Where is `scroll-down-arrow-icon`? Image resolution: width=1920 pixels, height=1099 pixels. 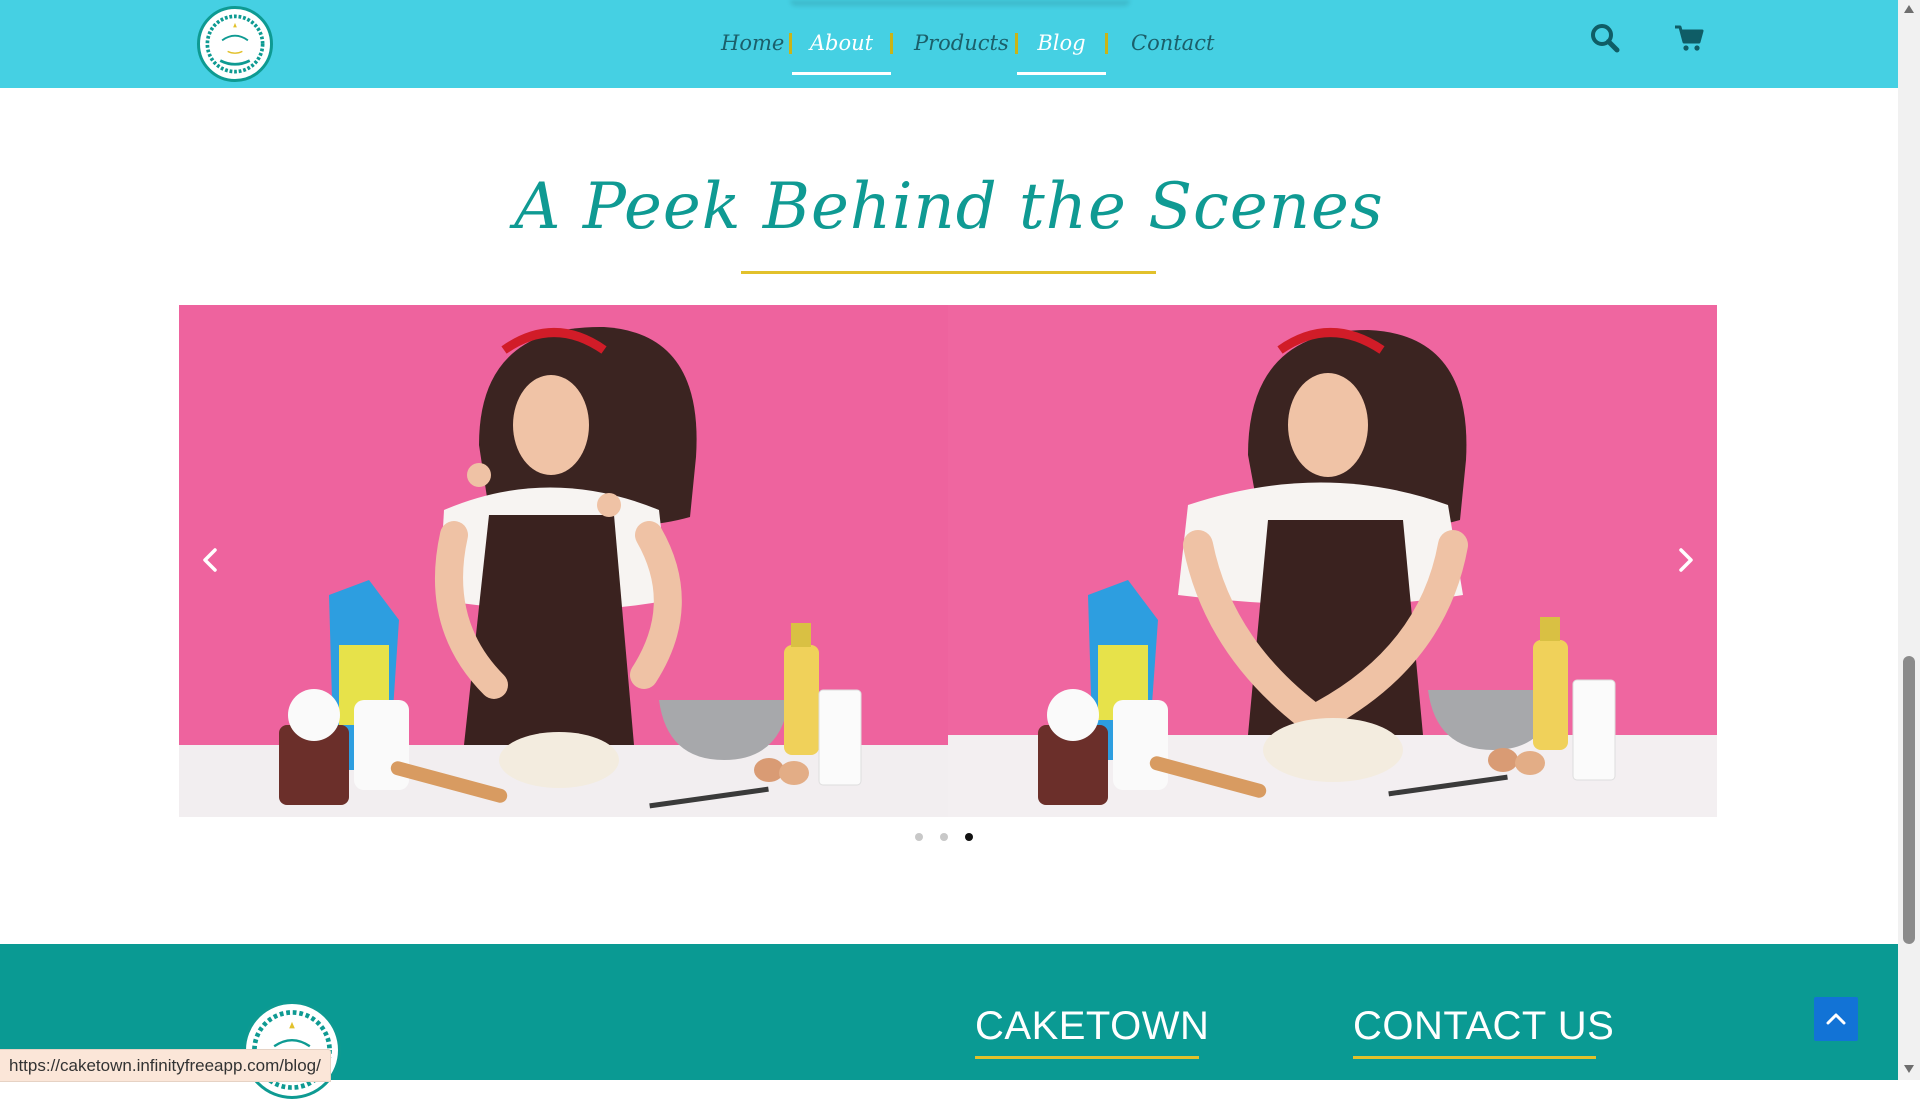
scroll-down-arrow-icon is located at coordinates (1909, 1069).